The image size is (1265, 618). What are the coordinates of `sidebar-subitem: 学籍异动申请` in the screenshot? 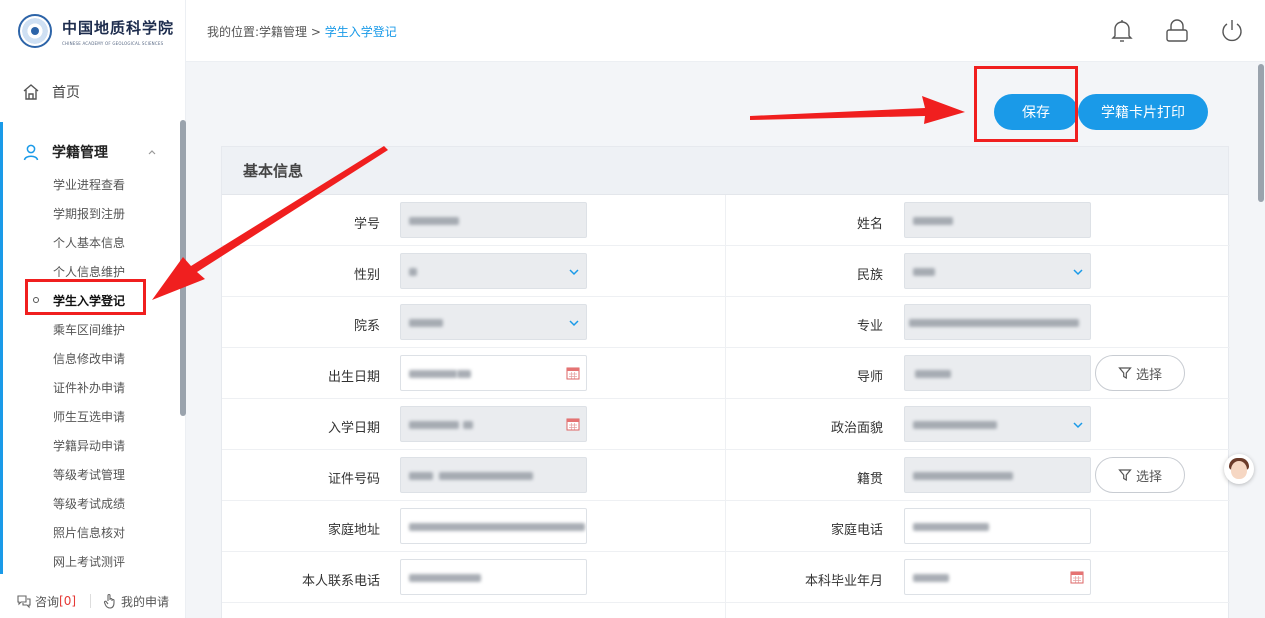 It's located at (89, 446).